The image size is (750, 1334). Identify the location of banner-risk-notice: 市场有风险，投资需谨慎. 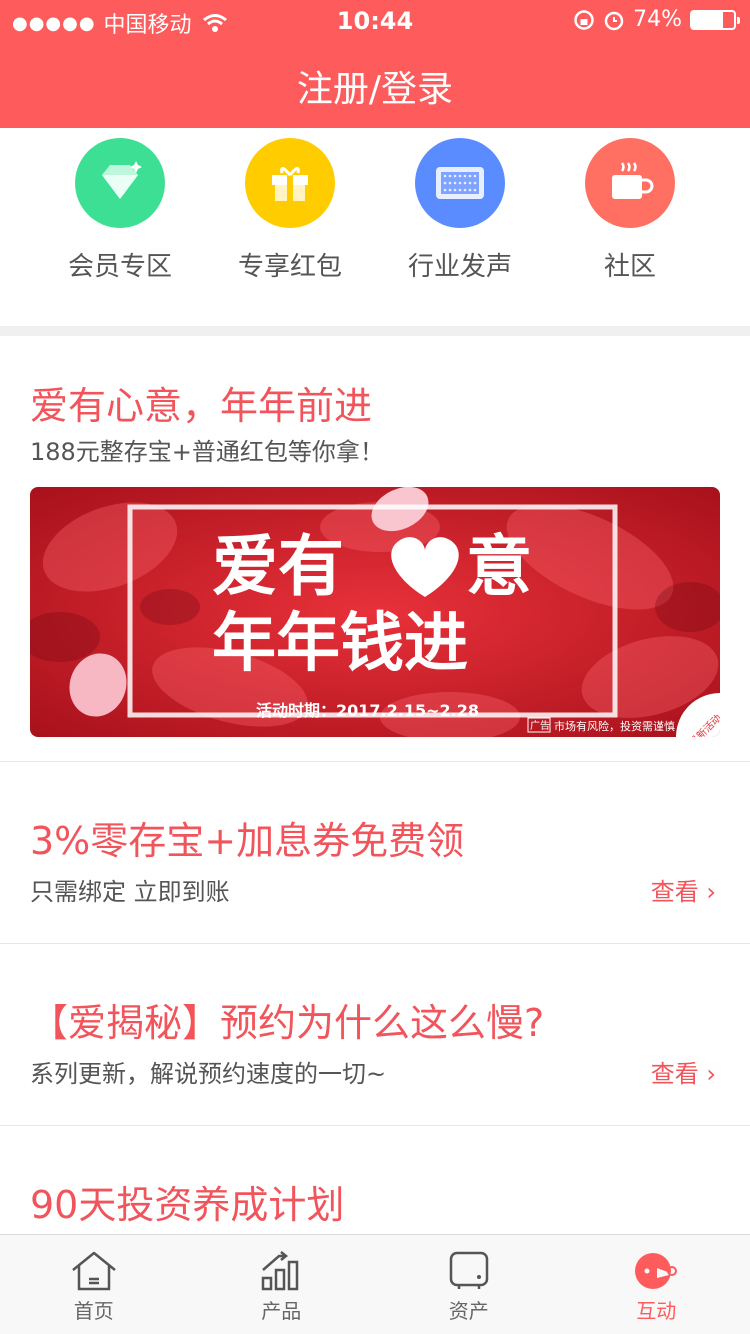
(614, 726).